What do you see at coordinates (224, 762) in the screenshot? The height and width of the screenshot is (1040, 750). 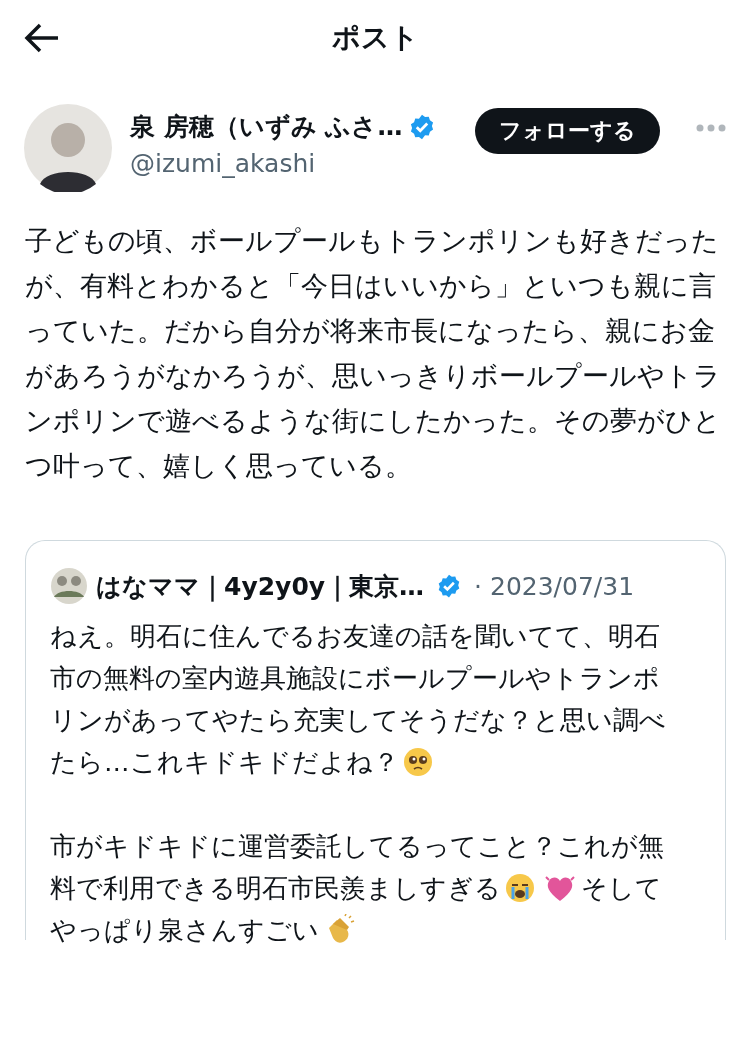 I see `quote-text: たら…これキドキドだよね？` at bounding box center [224, 762].